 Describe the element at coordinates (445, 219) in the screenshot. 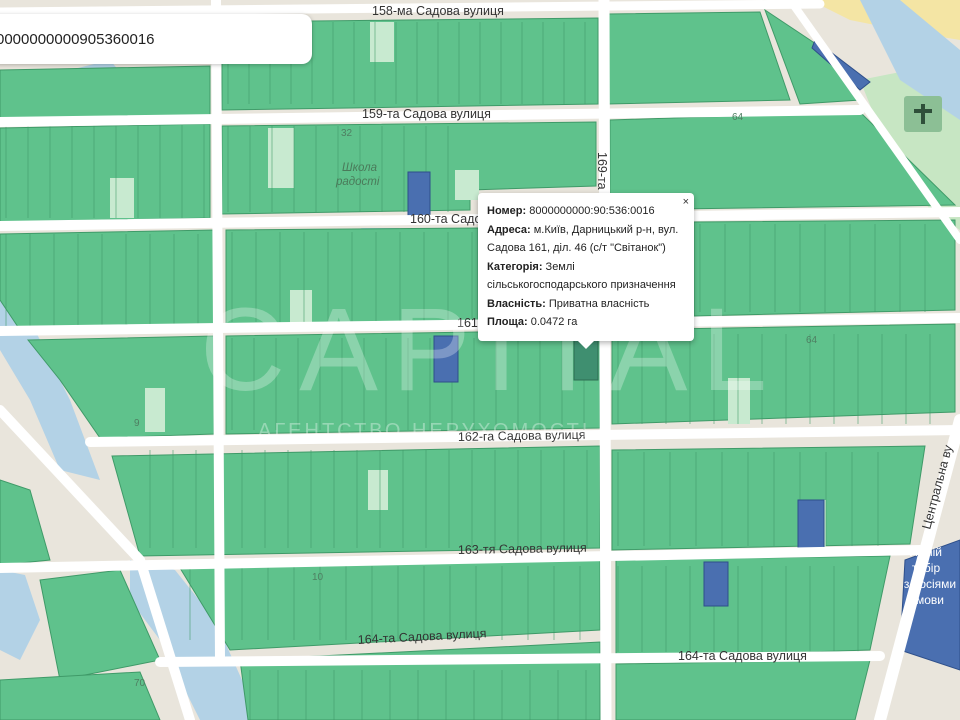

I see `street-label-160: 160-та Садо` at that location.